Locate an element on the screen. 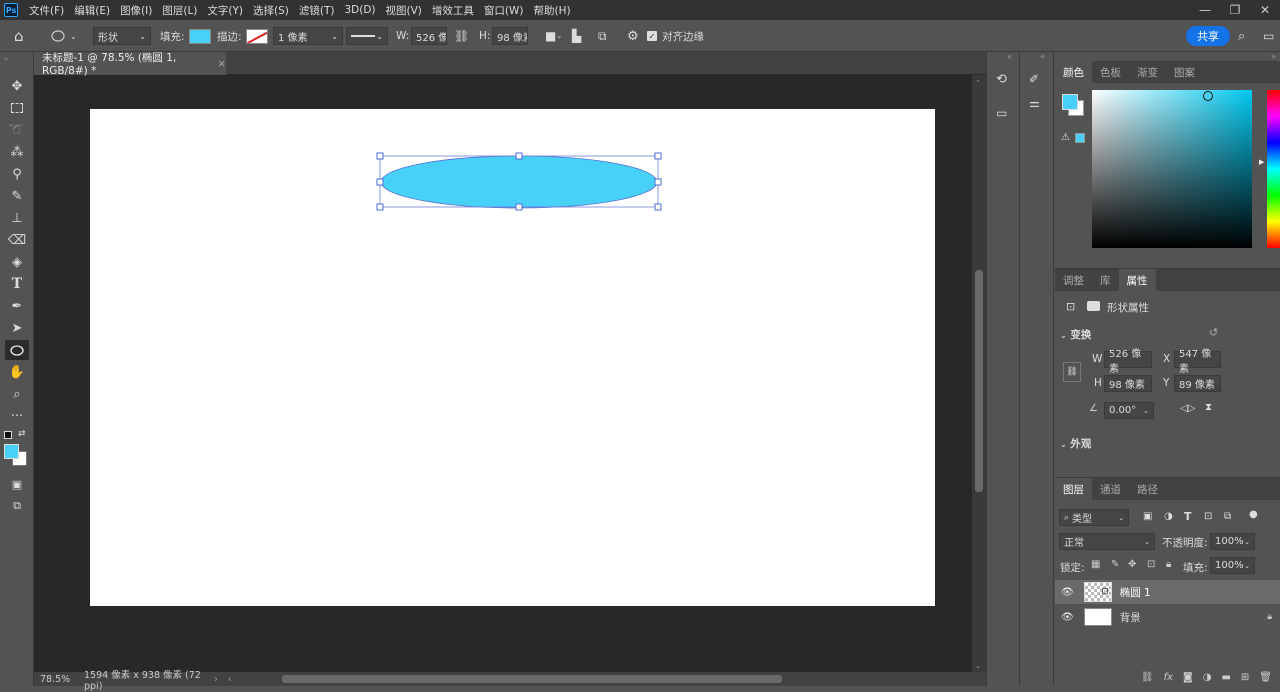  comments-icon: ▭ is located at coordinates (1001, 113).